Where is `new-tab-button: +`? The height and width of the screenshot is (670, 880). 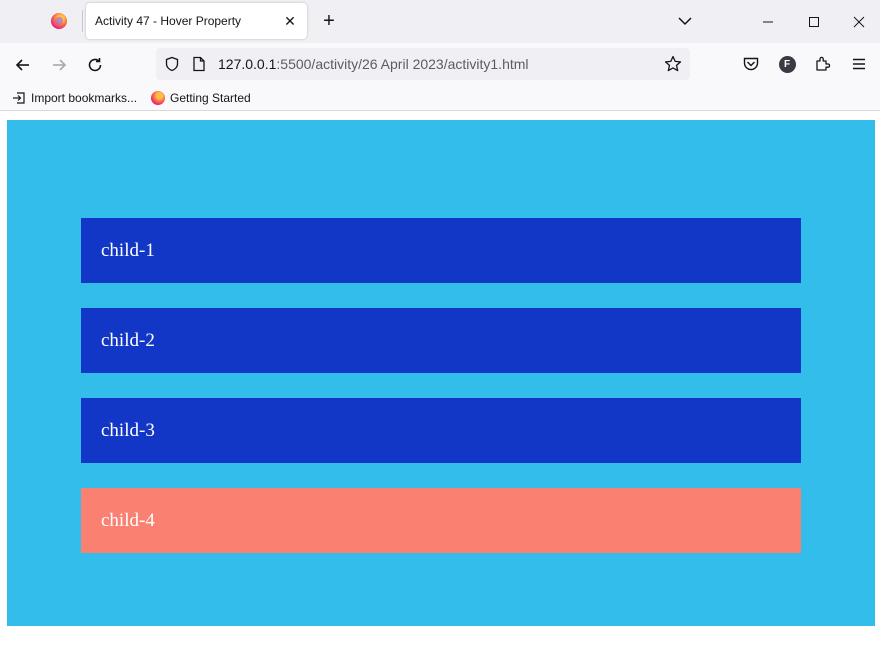 new-tab-button: + is located at coordinates (329, 21).